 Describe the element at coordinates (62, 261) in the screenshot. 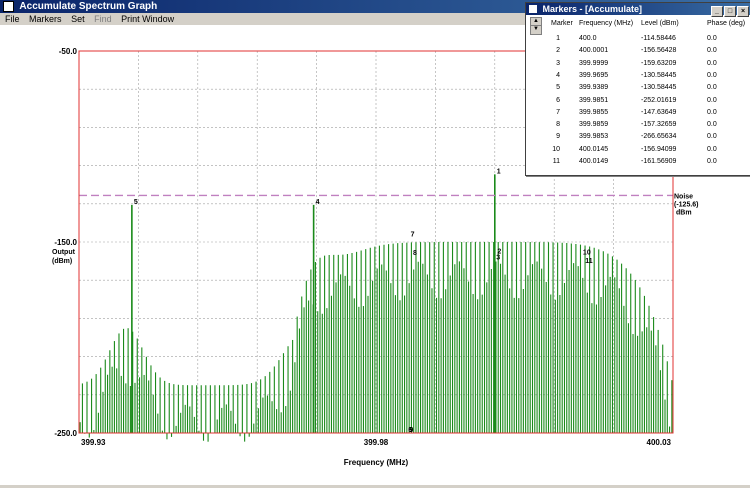

I see `y-axis-label-unit: (dBm)` at that location.